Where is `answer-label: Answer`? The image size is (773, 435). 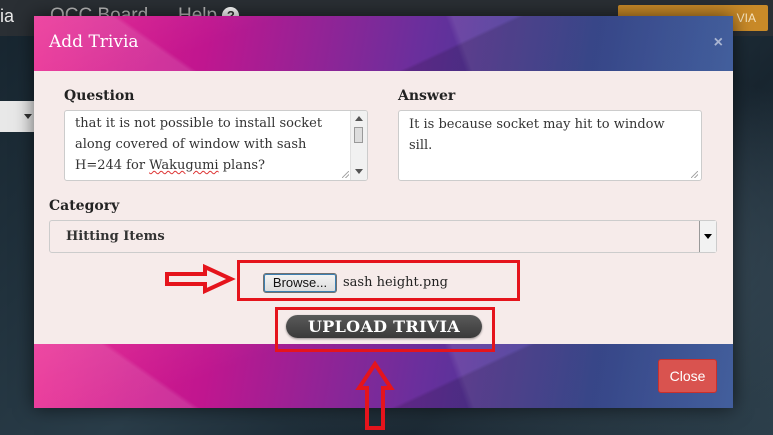
answer-label: Answer is located at coordinates (427, 96).